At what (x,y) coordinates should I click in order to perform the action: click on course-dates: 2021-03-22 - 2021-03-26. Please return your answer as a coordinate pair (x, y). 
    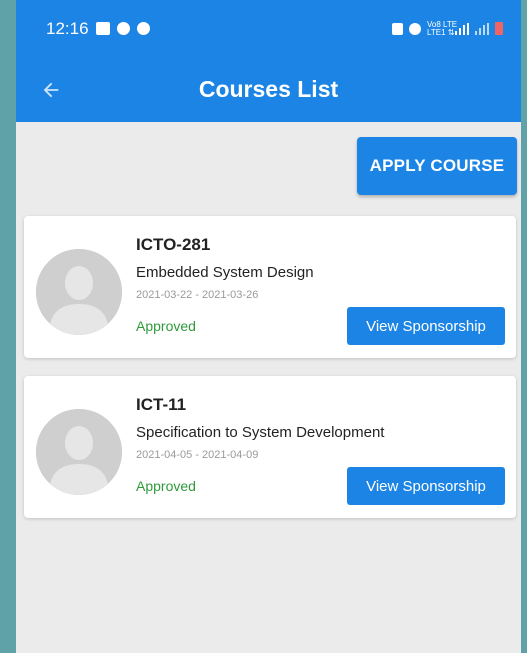
    Looking at the image, I should click on (197, 295).